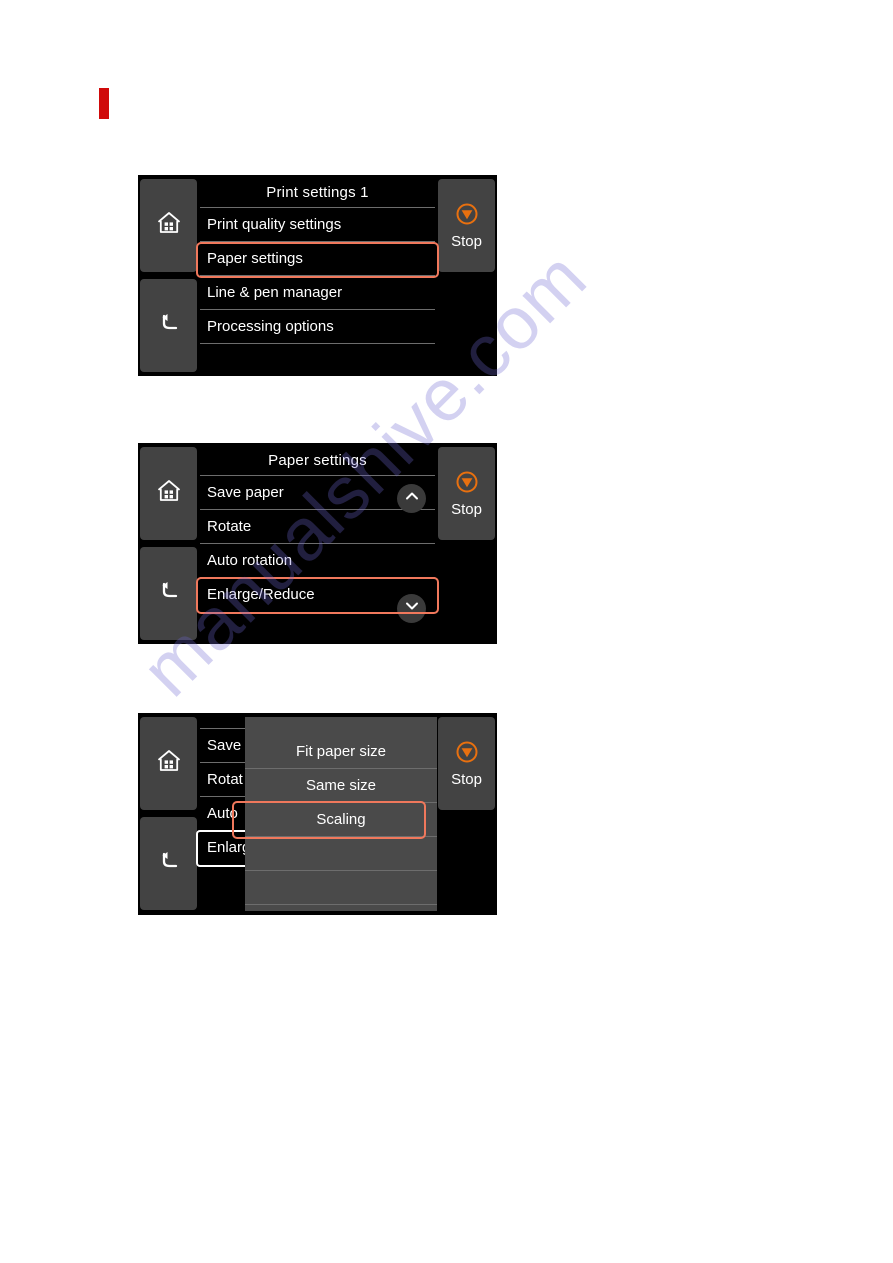 This screenshot has width=893, height=1263. I want to click on scroll-down-button, so click(411, 608).